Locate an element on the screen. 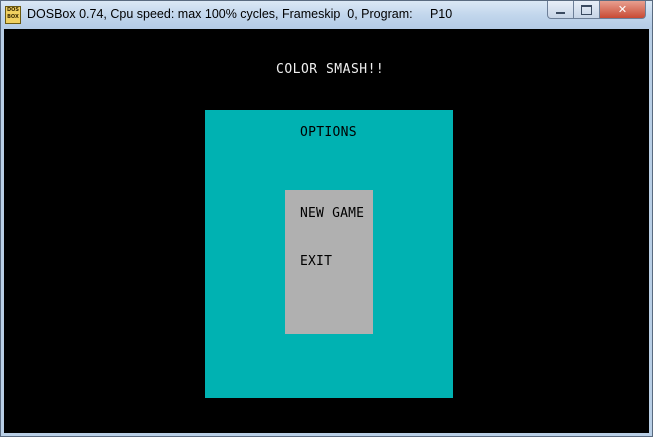 The image size is (653, 437). maximize-button is located at coordinates (587, 10).